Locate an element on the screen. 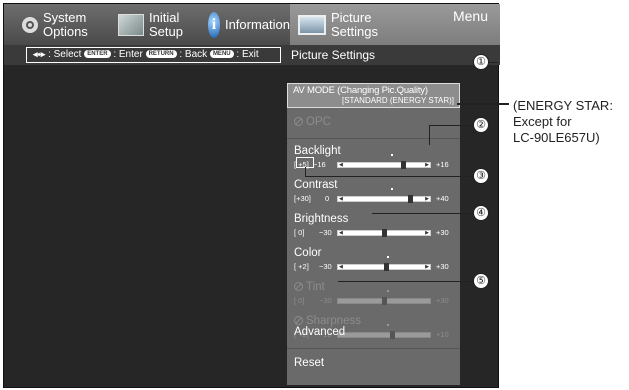 The height and width of the screenshot is (390, 629). brightness-max: +30 is located at coordinates (442, 232).